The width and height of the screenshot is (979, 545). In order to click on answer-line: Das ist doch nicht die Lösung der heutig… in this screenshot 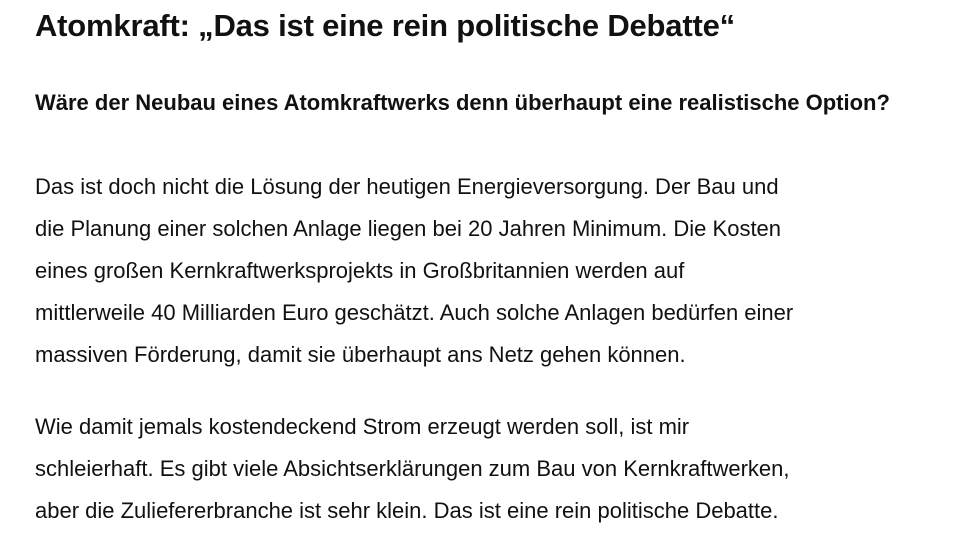, I will do `click(407, 186)`.